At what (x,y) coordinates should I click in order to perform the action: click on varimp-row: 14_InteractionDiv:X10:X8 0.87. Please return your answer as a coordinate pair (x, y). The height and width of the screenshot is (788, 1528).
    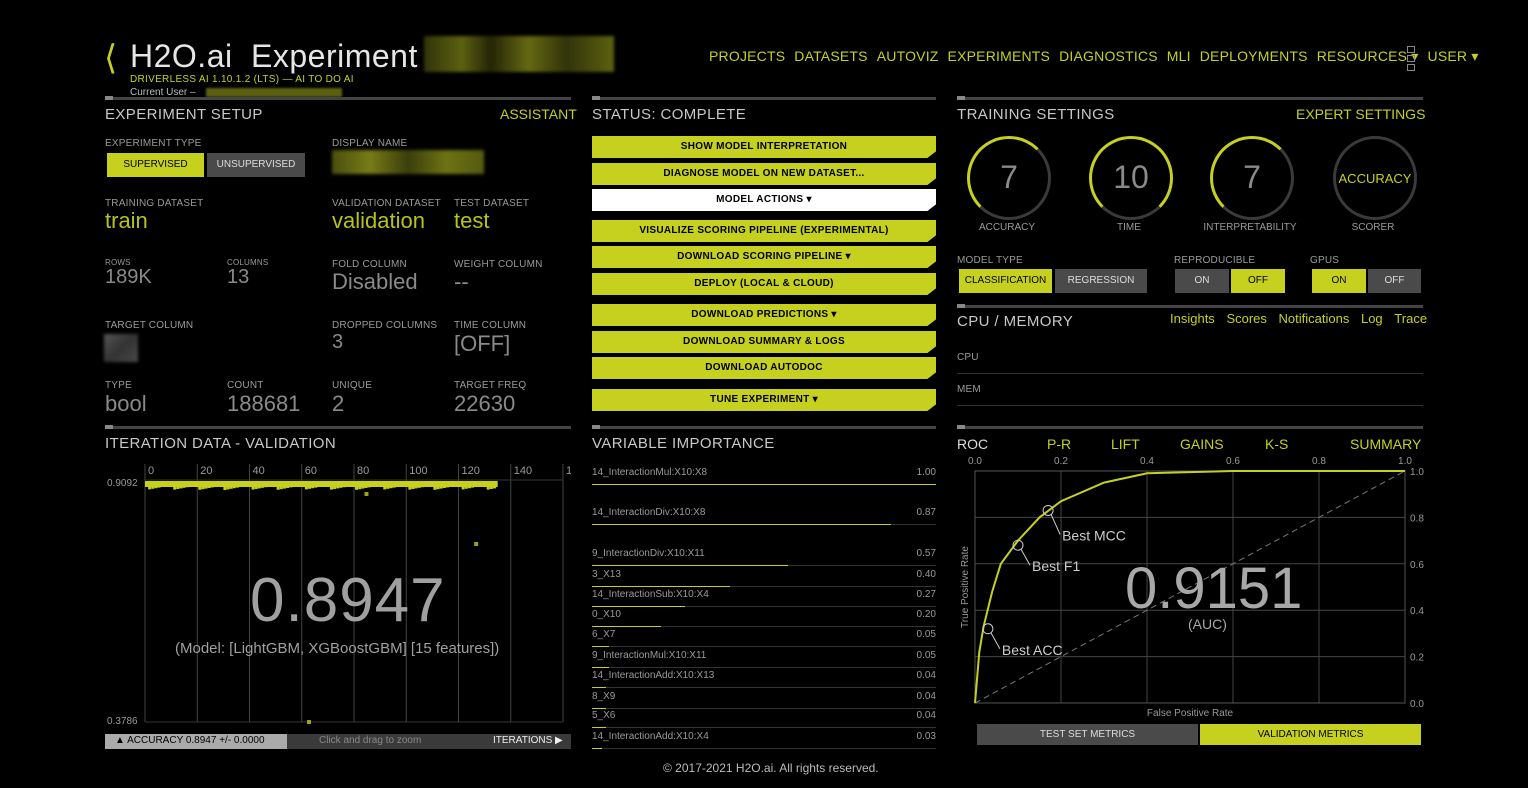
    Looking at the image, I should click on (764, 515).